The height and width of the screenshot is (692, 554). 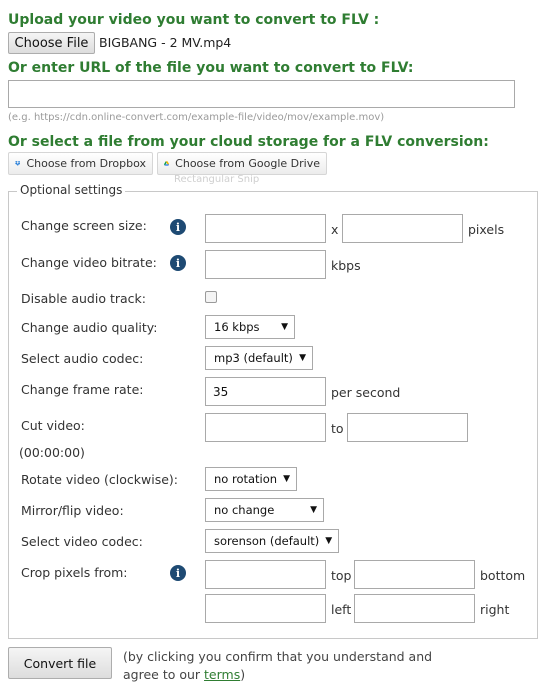 I want to click on crop-left-label: left, so click(x=341, y=609).